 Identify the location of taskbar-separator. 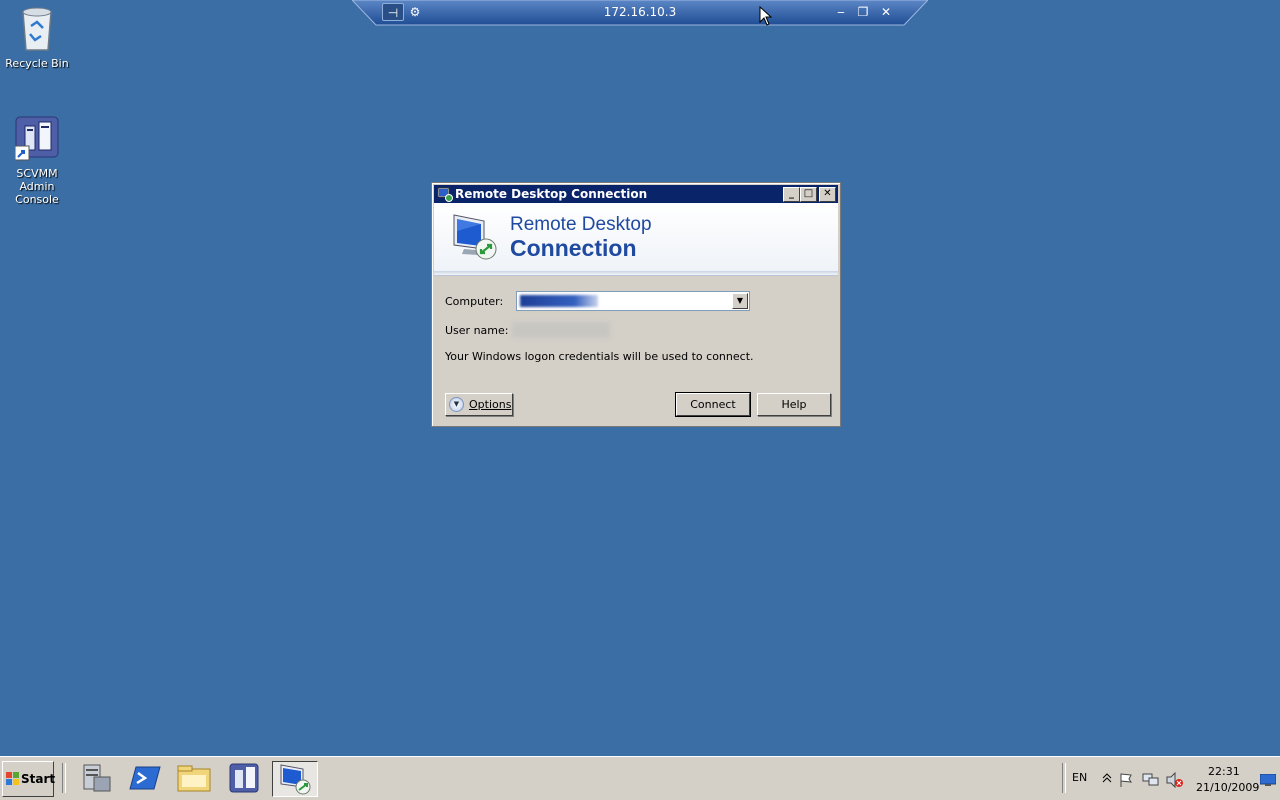
(64, 778).